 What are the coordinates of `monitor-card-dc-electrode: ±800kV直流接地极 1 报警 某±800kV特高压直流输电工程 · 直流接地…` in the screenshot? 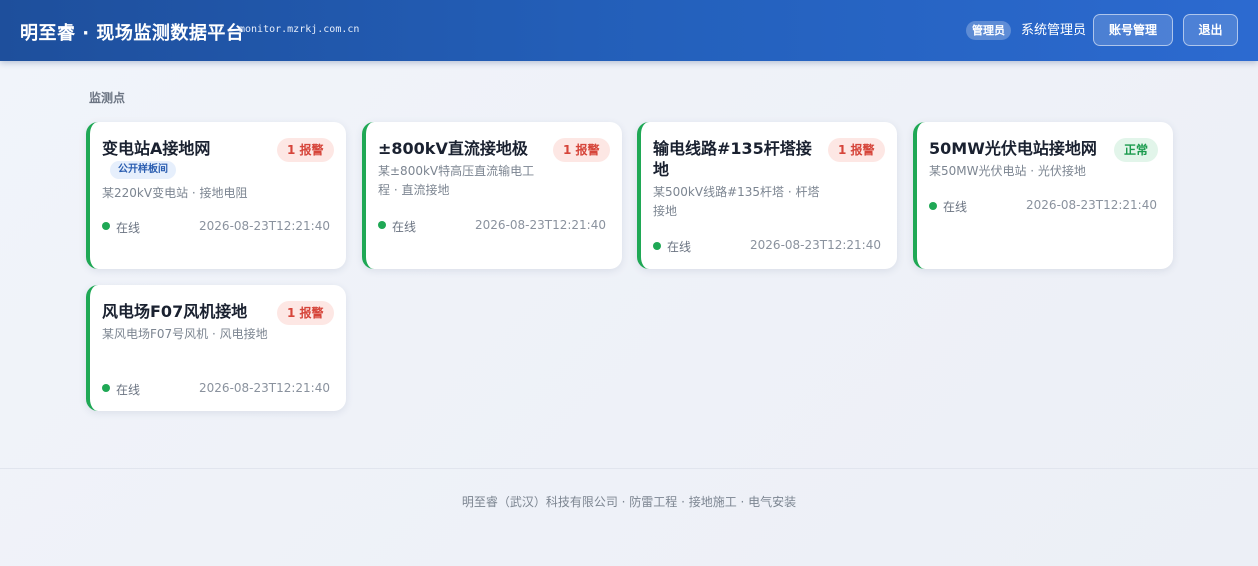 It's located at (492, 195).